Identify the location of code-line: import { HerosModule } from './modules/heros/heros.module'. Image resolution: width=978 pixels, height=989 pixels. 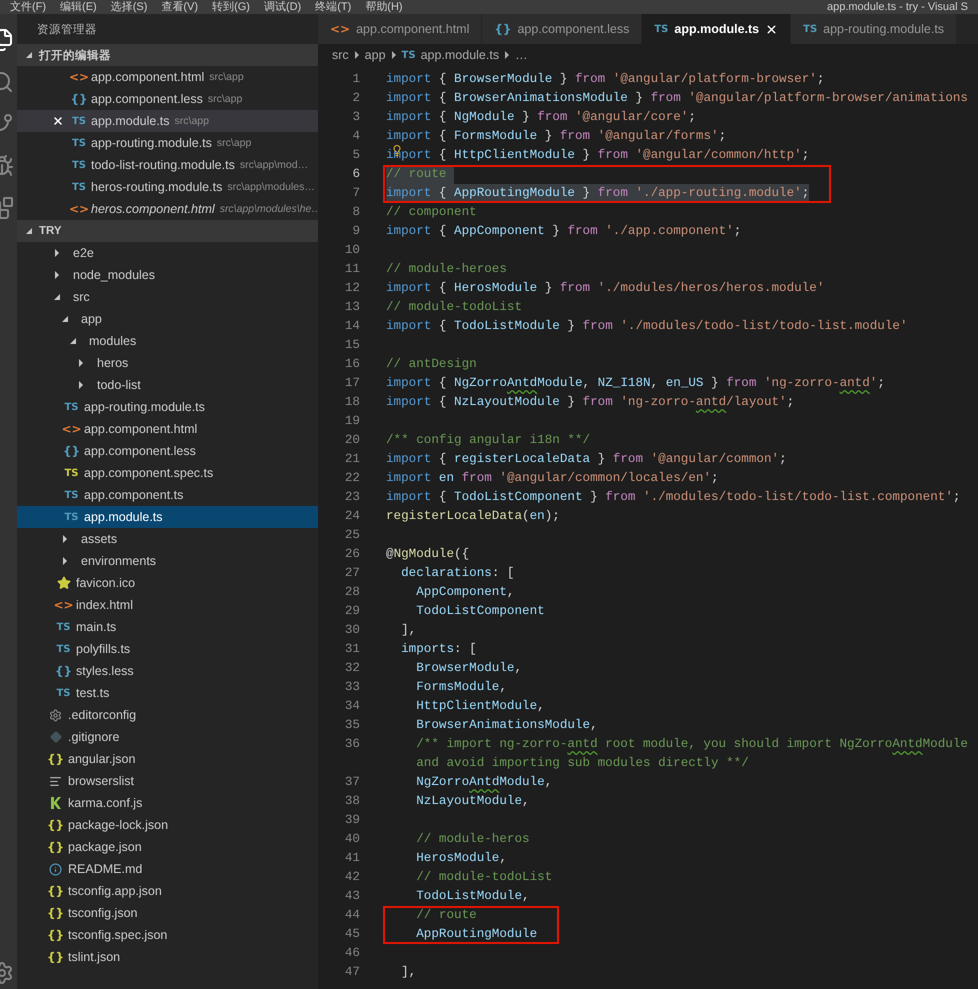
(605, 288).